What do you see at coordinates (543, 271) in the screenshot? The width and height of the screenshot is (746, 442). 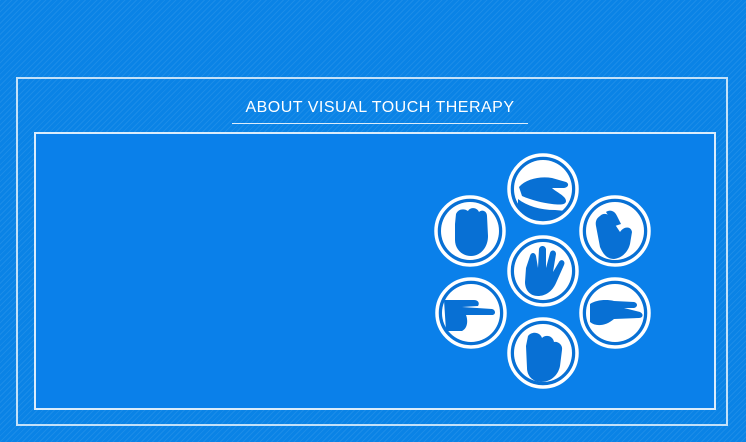 I see `hand-open-palm-icon` at bounding box center [543, 271].